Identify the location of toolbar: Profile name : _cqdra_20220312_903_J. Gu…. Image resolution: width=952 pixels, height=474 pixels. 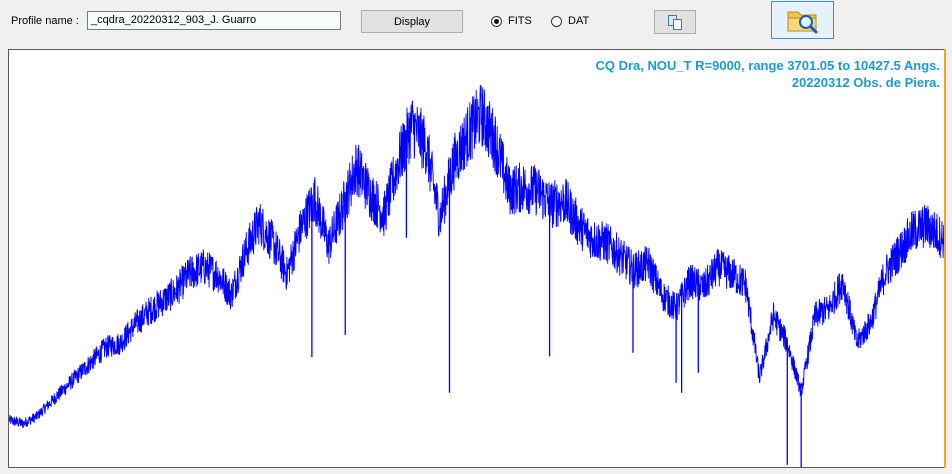
(476, 24).